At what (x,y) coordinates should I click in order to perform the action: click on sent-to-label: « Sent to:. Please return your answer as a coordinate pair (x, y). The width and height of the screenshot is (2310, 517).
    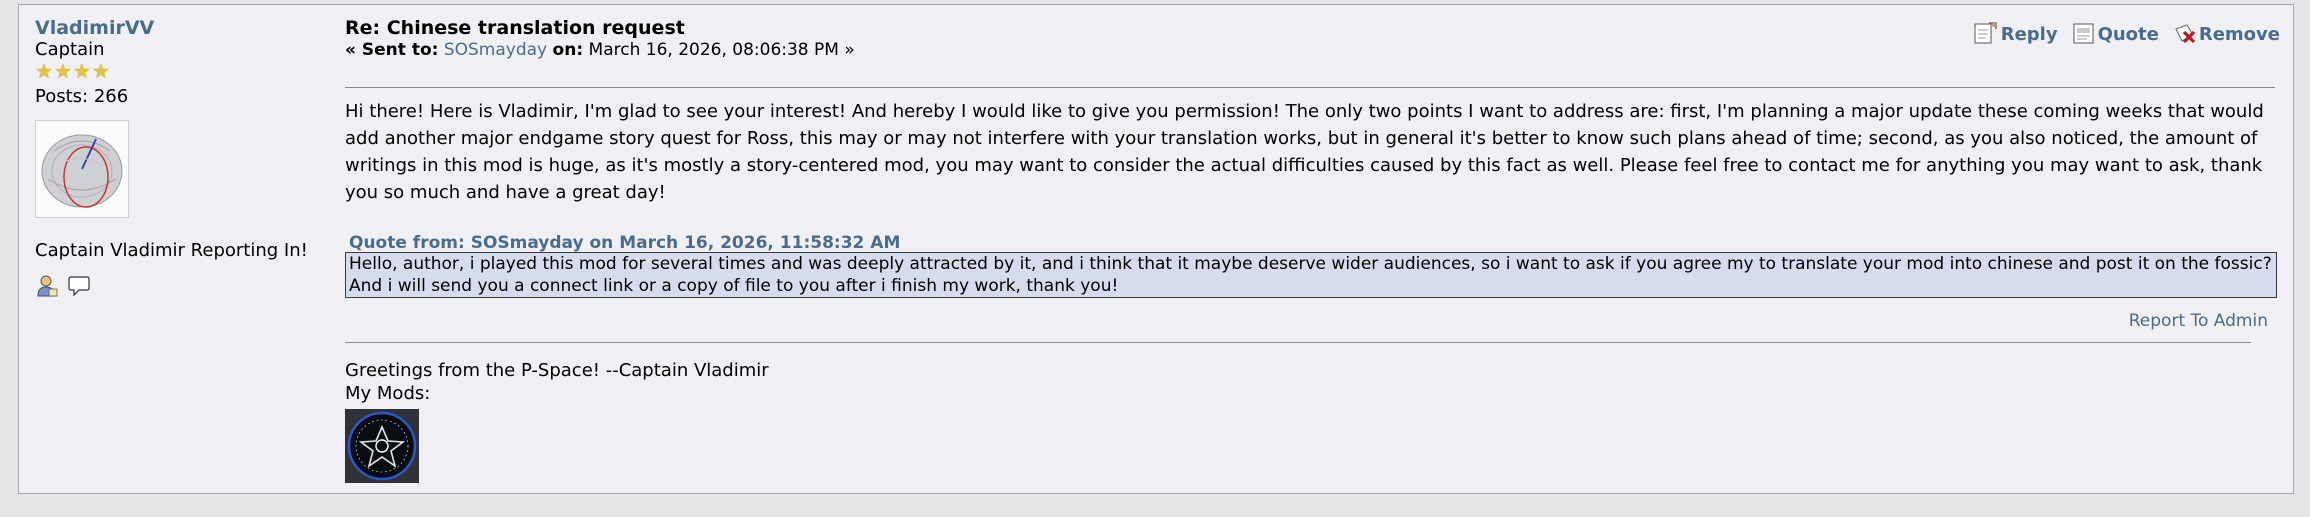
    Looking at the image, I should click on (392, 50).